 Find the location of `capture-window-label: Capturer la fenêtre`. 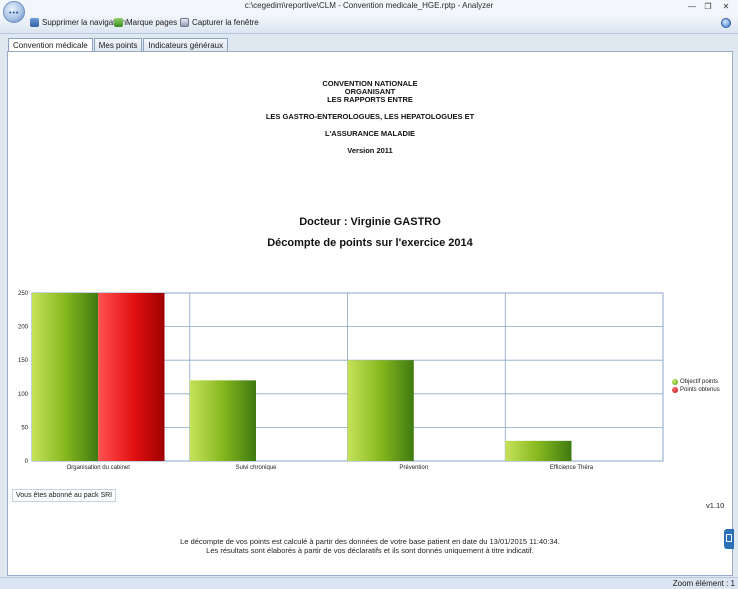

capture-window-label: Capturer la fenêtre is located at coordinates (225, 22).